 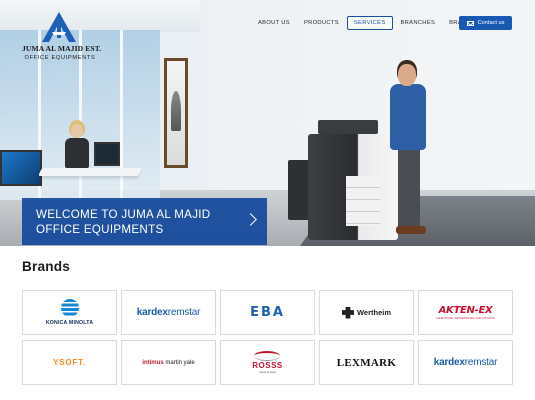 What do you see at coordinates (470, 23) in the screenshot?
I see `mail-icon` at bounding box center [470, 23].